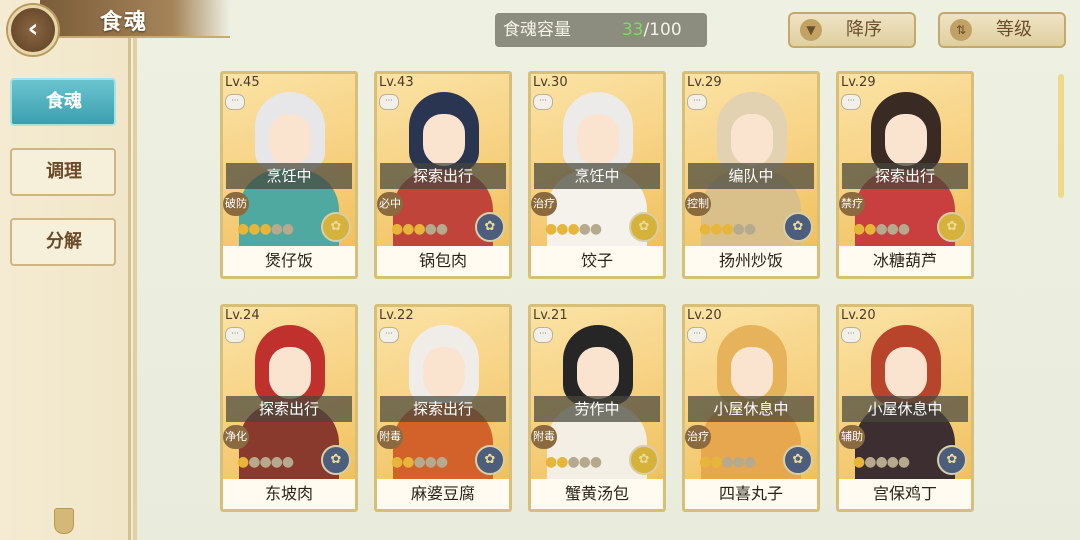  I want to click on level-label: Lv.22, so click(396, 315).